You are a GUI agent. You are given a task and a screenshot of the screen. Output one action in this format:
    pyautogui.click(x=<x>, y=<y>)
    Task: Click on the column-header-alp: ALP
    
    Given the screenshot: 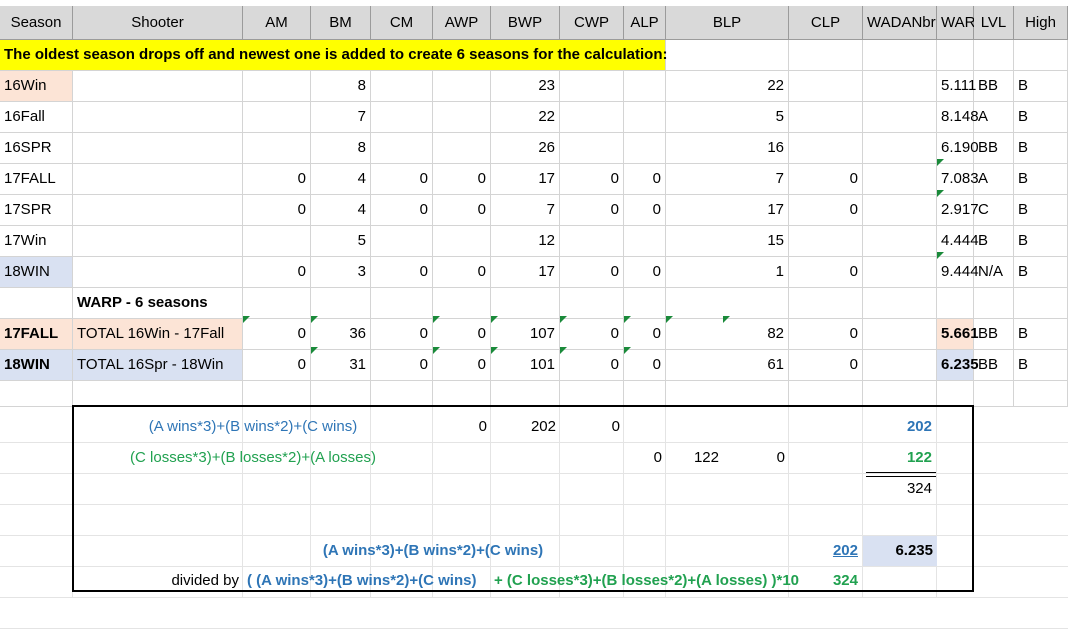 What is the action you would take?
    pyautogui.click(x=645, y=23)
    